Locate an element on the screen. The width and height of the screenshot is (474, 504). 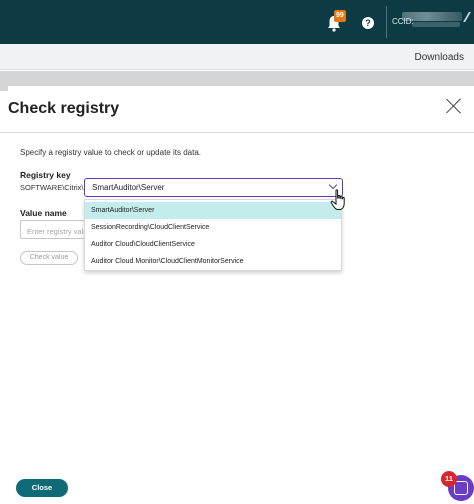
blurred-customer-id is located at coordinates (436, 24).